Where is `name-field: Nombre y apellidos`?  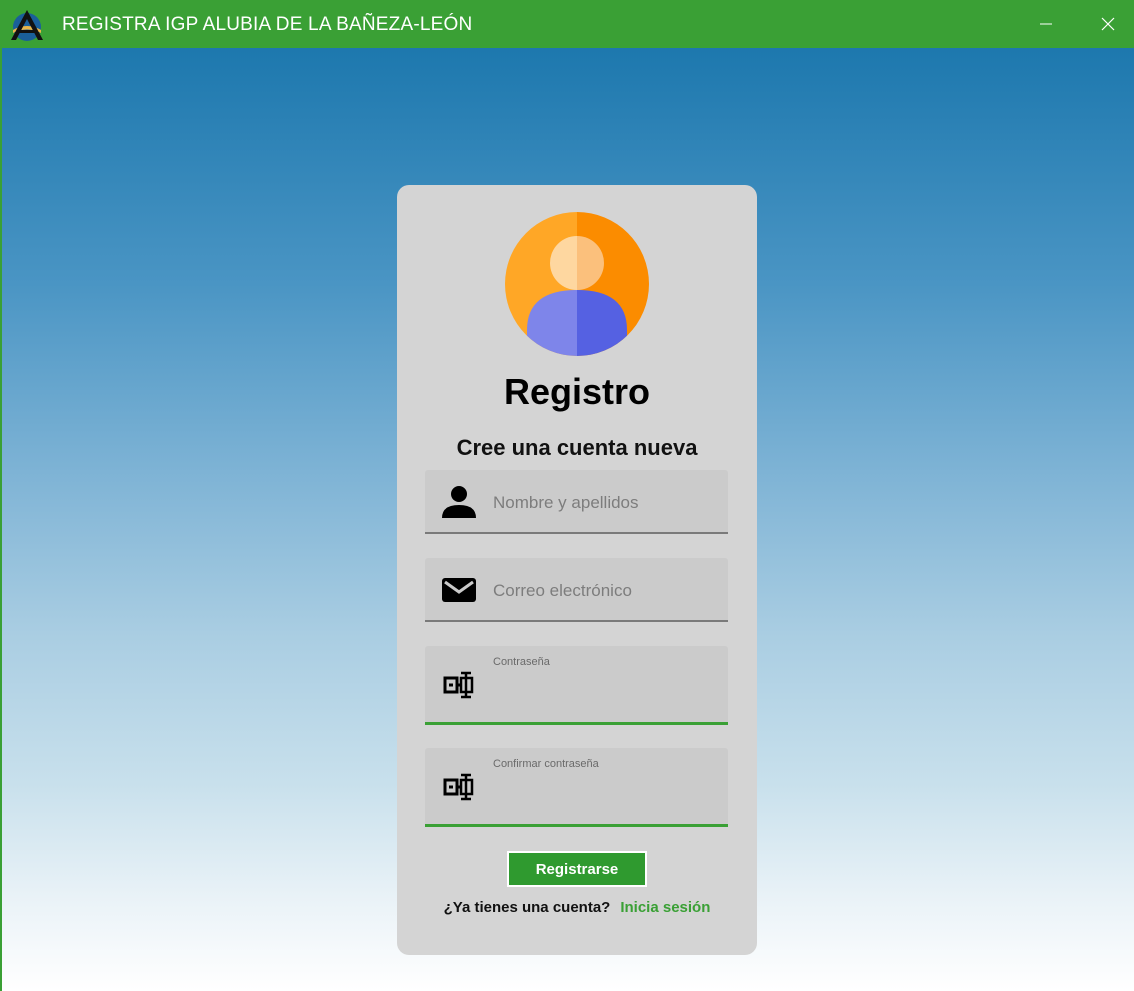 name-field: Nombre y apellidos is located at coordinates (576, 502).